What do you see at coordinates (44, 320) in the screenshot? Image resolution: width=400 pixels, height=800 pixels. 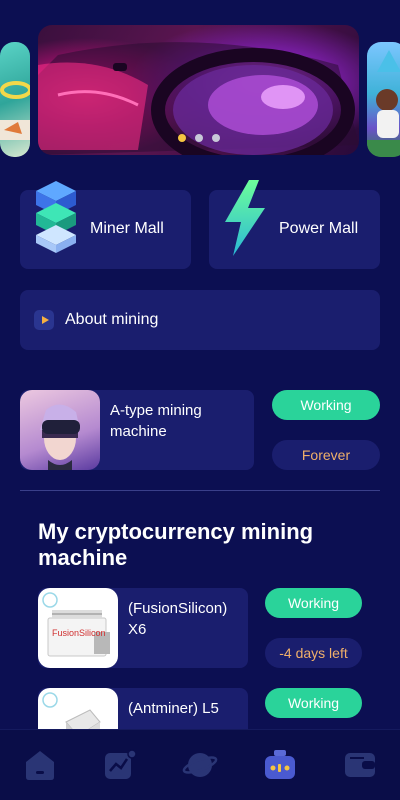 I see `play-icon` at bounding box center [44, 320].